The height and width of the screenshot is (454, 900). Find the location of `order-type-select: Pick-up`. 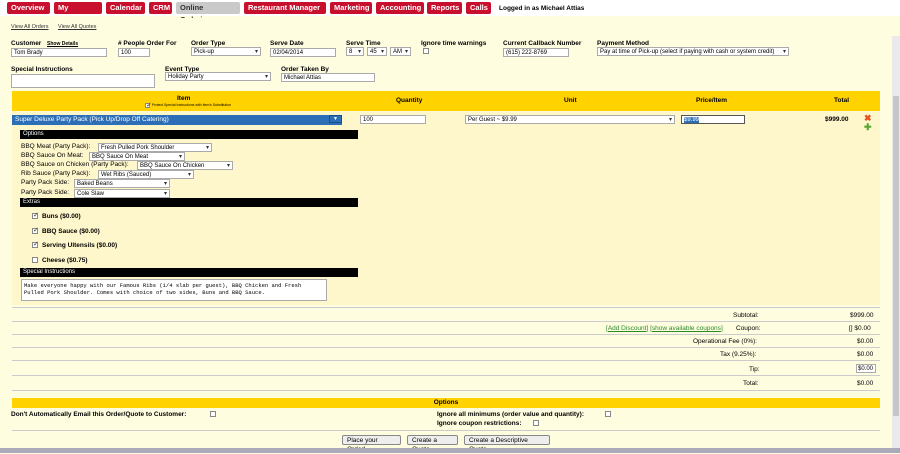

order-type-select: Pick-up is located at coordinates (226, 51).